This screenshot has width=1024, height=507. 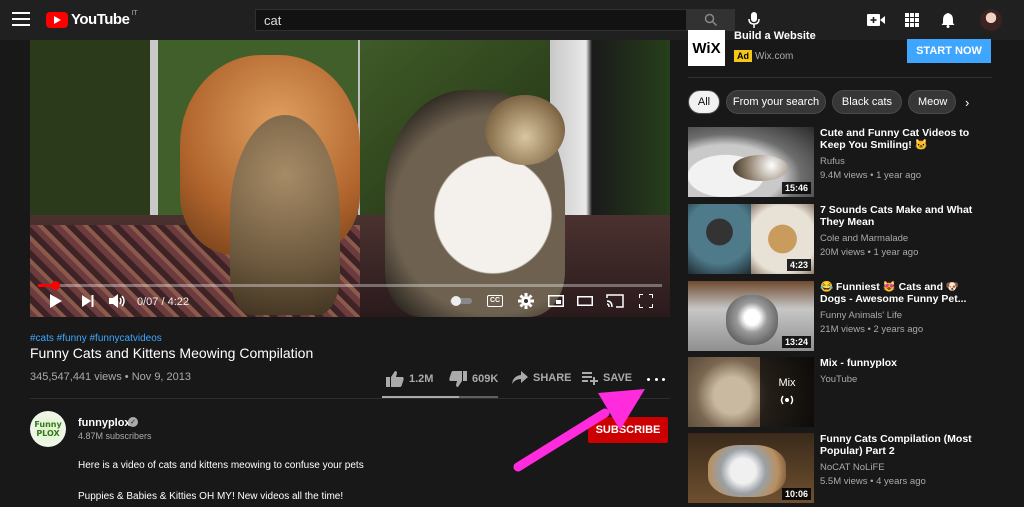 I want to click on share-button: SHARE, so click(x=542, y=378).